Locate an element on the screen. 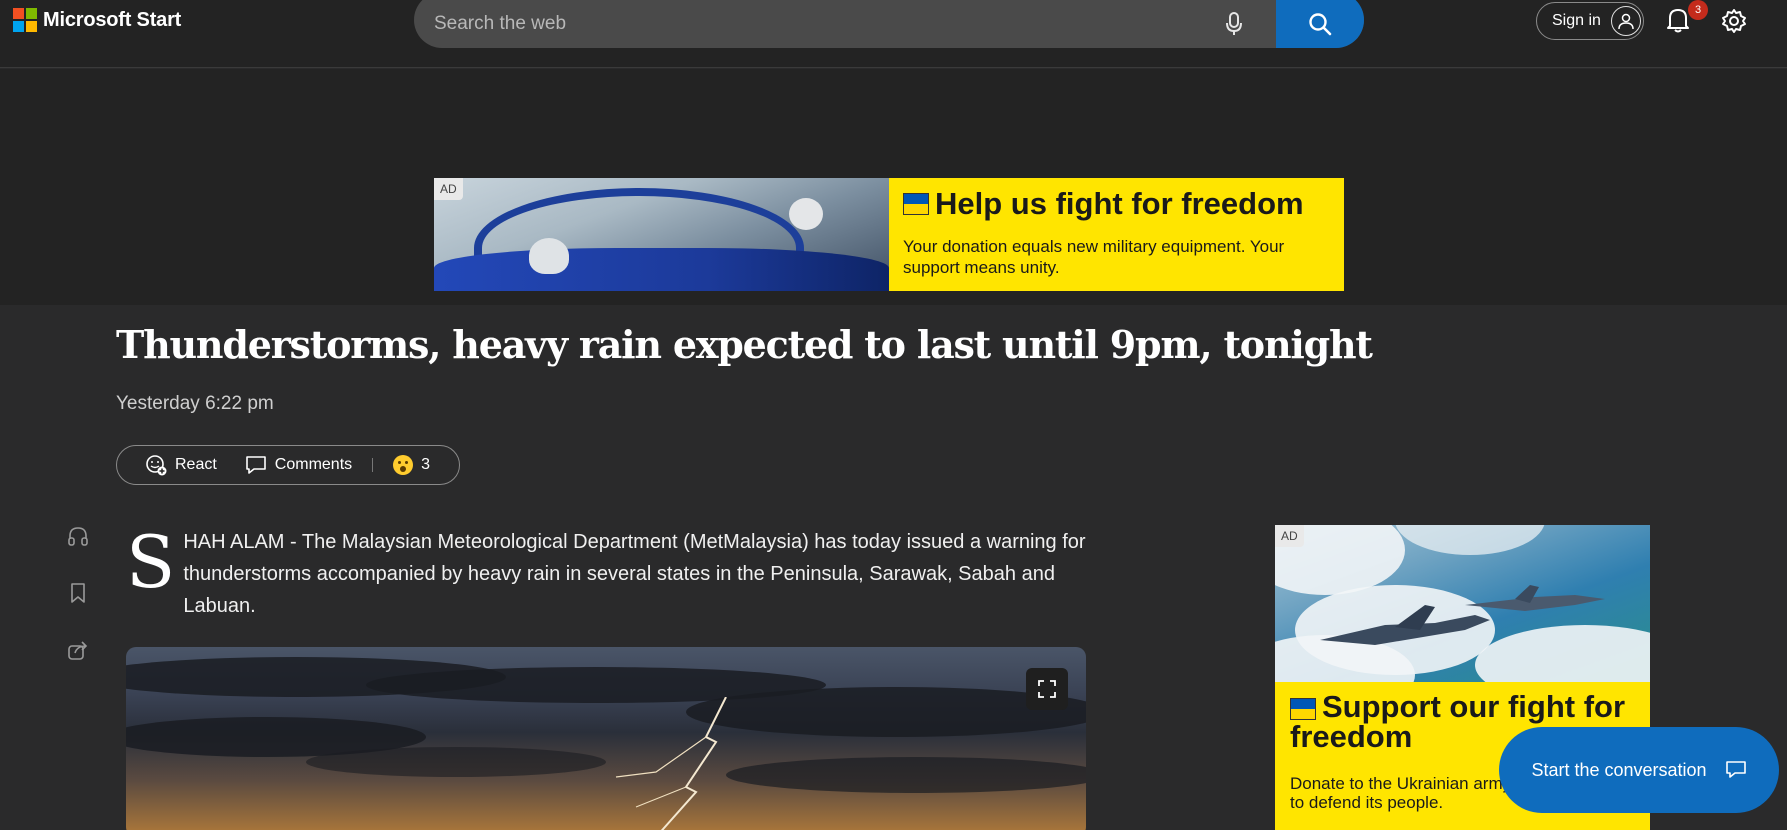  comment-icon is located at coordinates (255, 465).